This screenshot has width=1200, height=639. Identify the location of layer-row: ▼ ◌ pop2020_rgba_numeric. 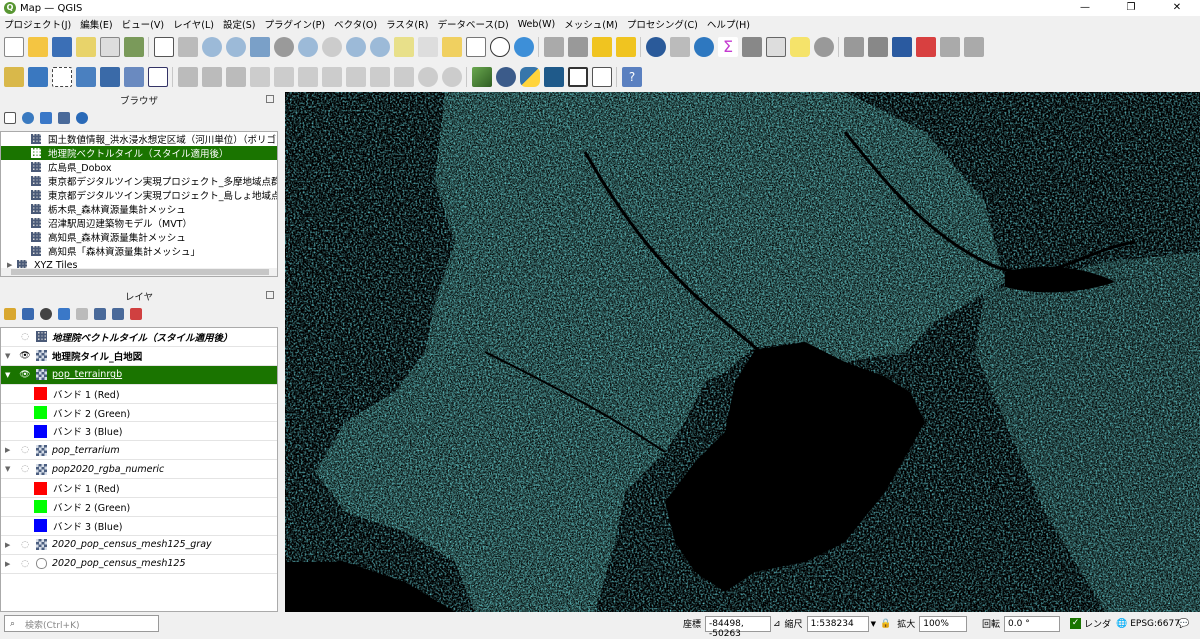
(139, 470).